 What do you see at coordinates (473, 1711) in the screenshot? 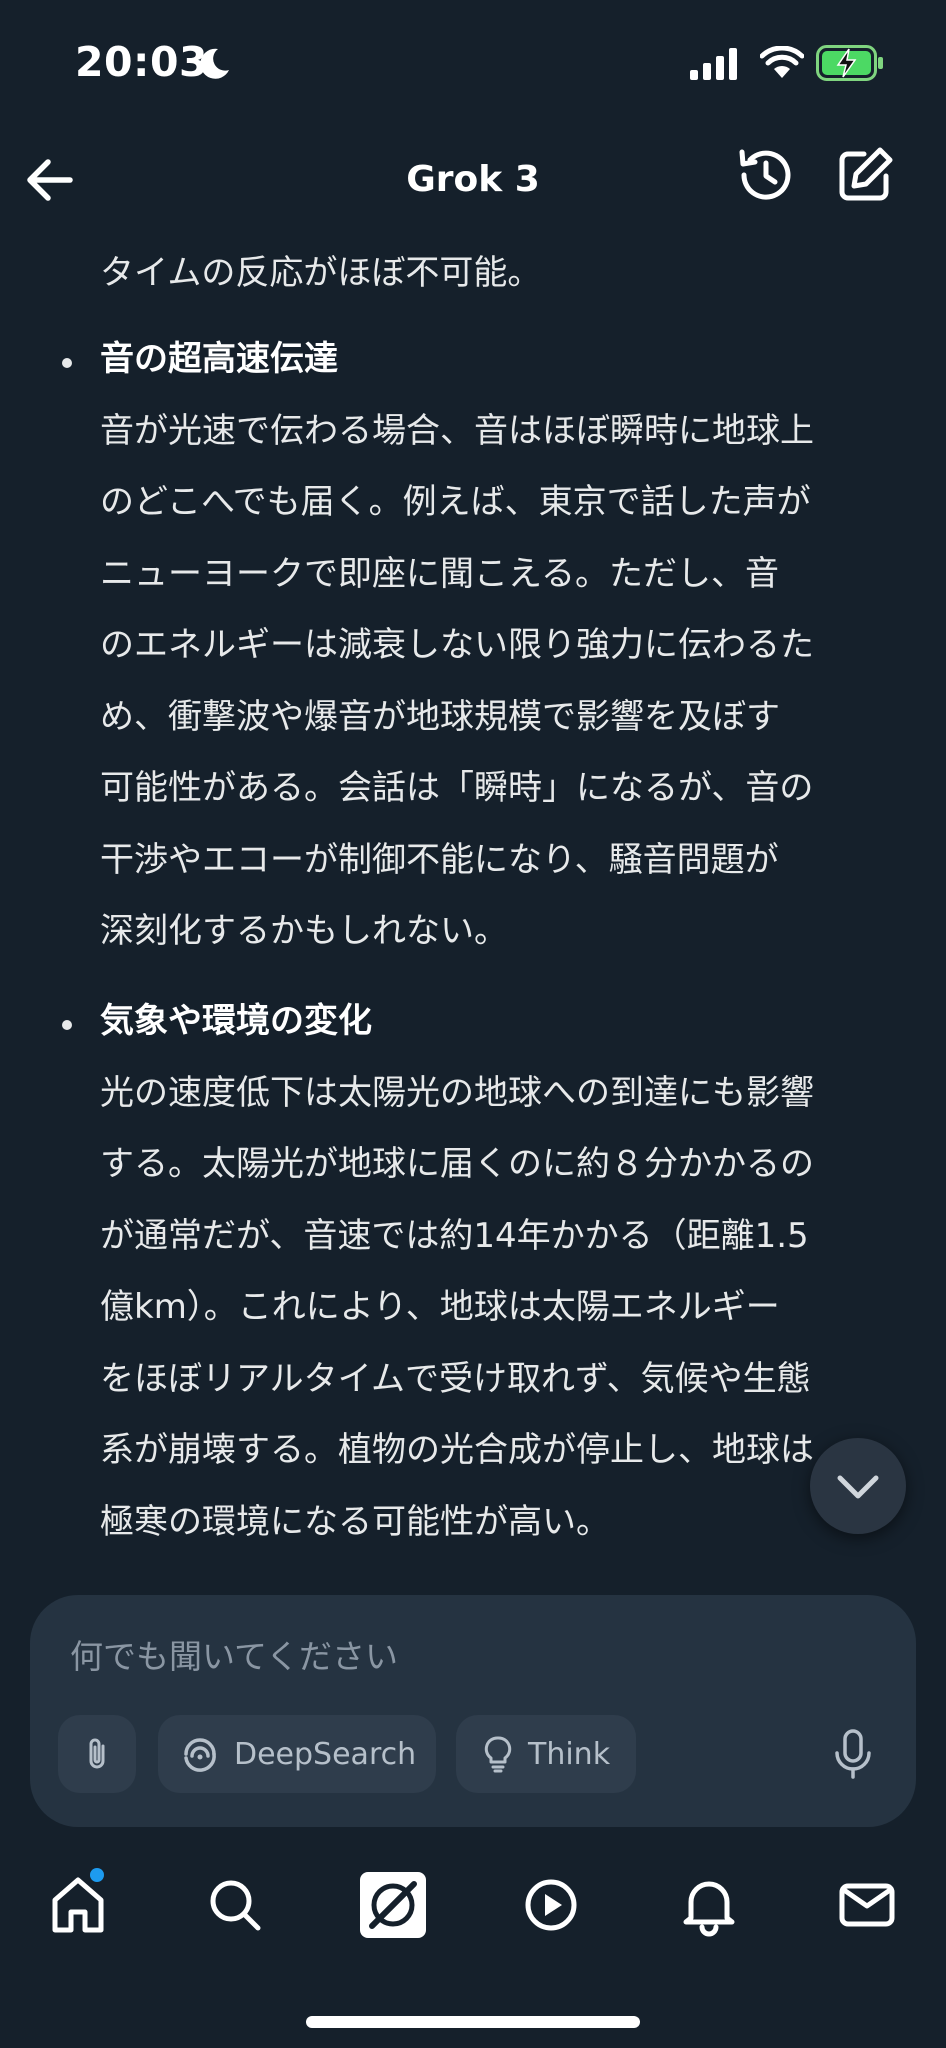
I see `composer: DeepSearch Think` at bounding box center [473, 1711].